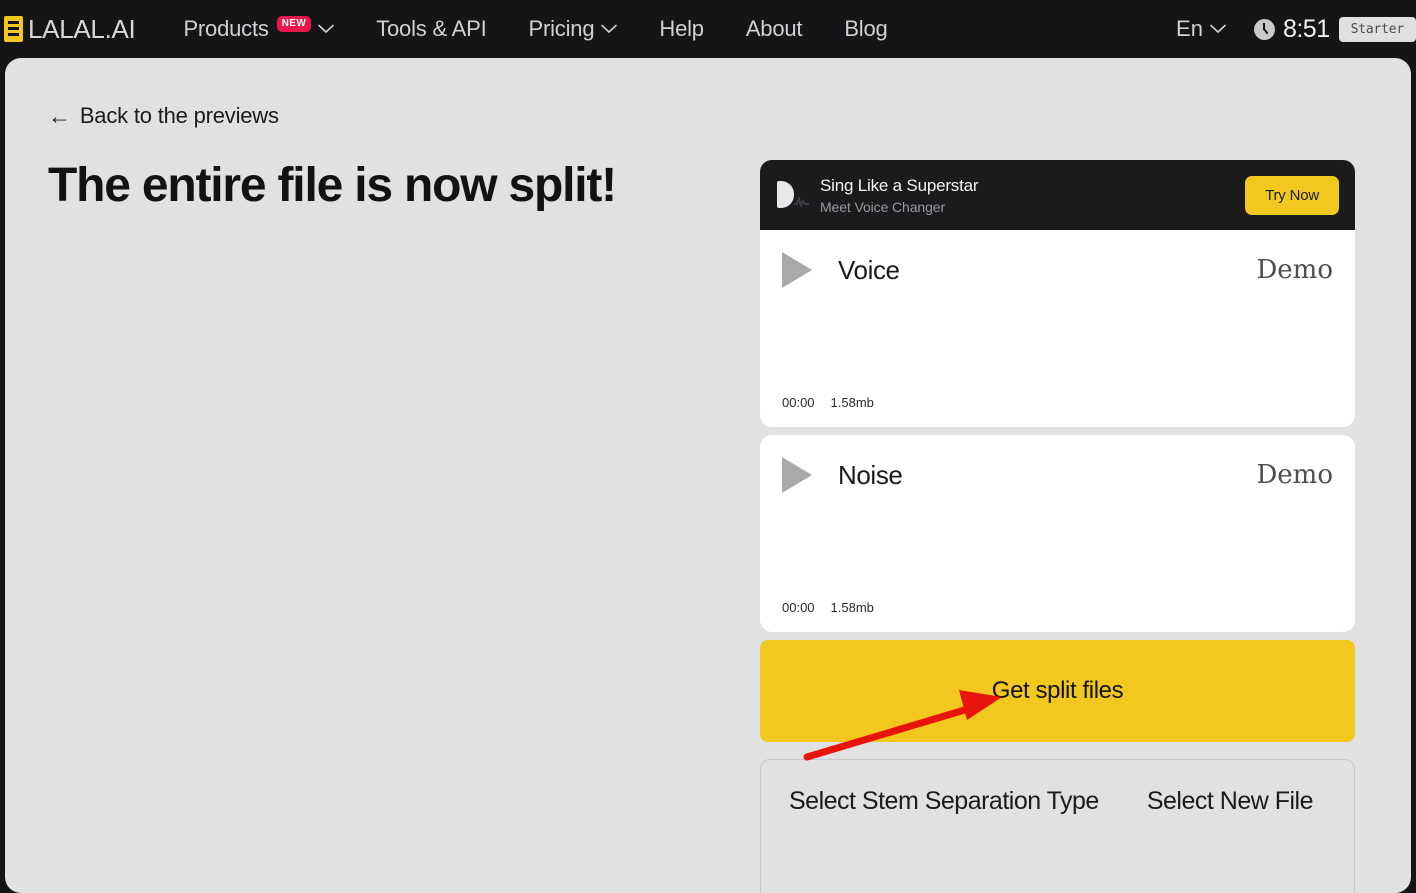 The width and height of the screenshot is (1416, 893). What do you see at coordinates (294, 24) in the screenshot?
I see `new-badge: NEW` at bounding box center [294, 24].